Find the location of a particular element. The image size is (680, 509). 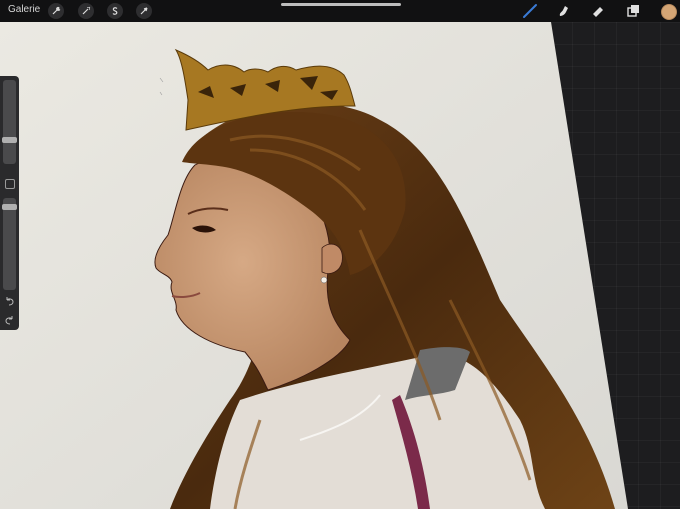

magic-wand-icon is located at coordinates (86, 11).